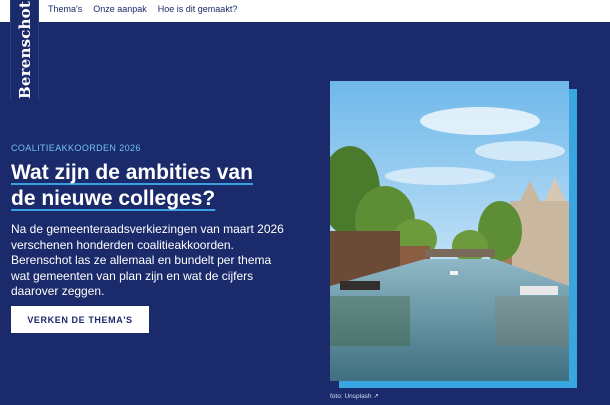 The height and width of the screenshot is (405, 610). I want to click on logo-text: Berenschot, so click(24, 50).